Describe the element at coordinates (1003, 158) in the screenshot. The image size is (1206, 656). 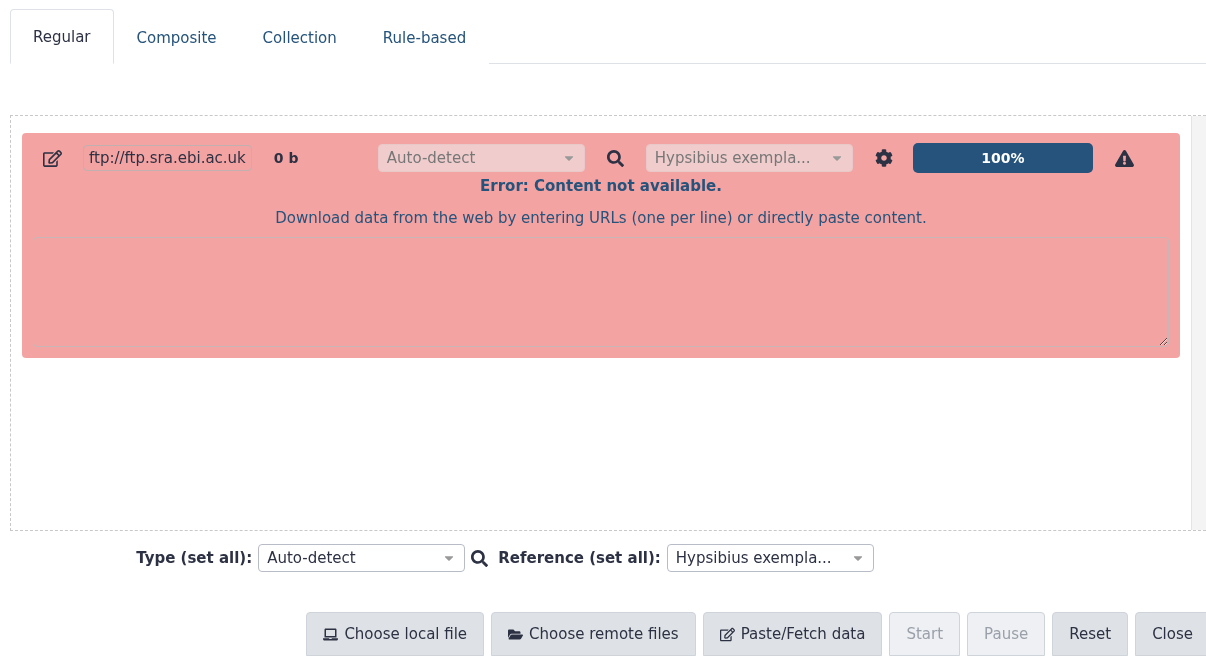
I see `progress-text: 100%` at that location.